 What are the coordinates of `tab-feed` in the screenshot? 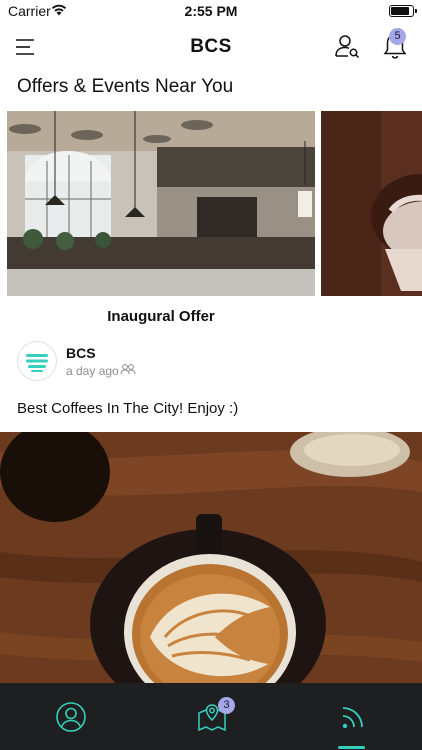 It's located at (352, 716).